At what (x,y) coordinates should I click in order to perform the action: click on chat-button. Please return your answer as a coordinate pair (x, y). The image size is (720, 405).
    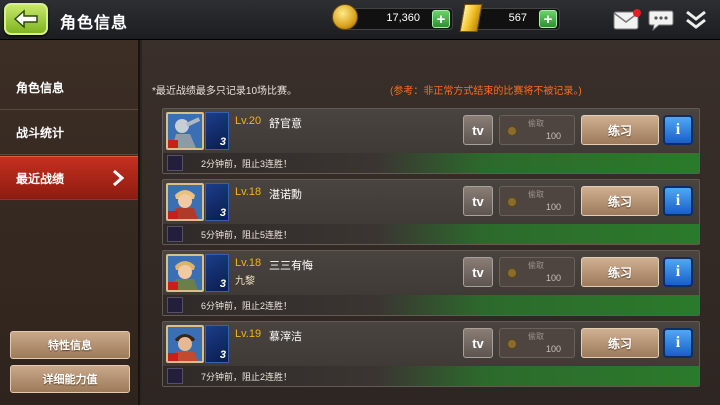
    Looking at the image, I should click on (661, 20).